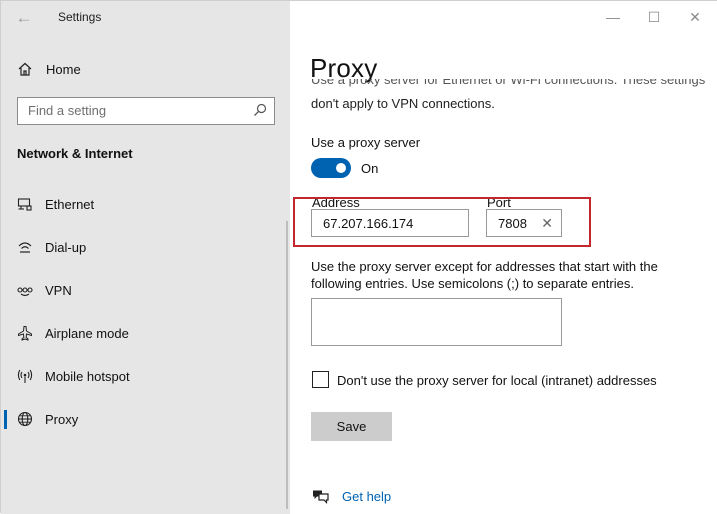  Describe the element at coordinates (80, 17) in the screenshot. I see `app-title: Settings` at that location.